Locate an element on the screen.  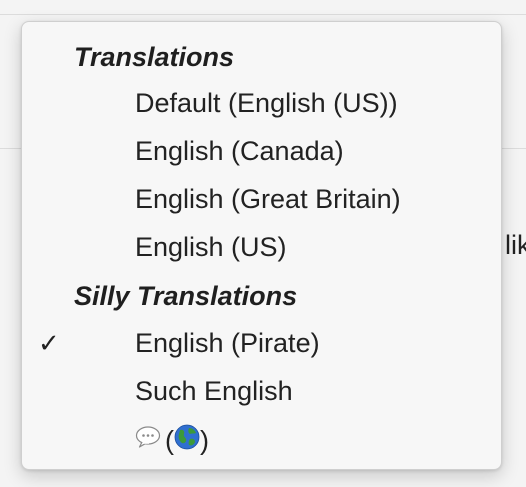
checkmark-icon: ✓ is located at coordinates (49, 343).